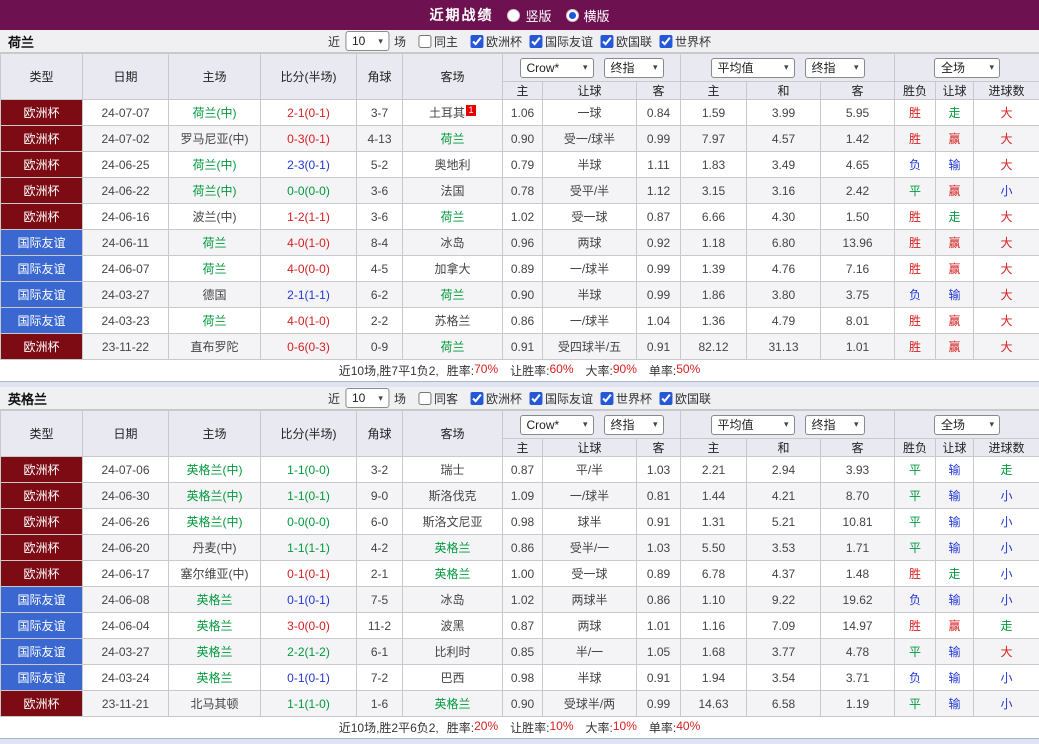  Describe the element at coordinates (452, 320) in the screenshot. I see `away-team-cell: 苏格兰` at that location.